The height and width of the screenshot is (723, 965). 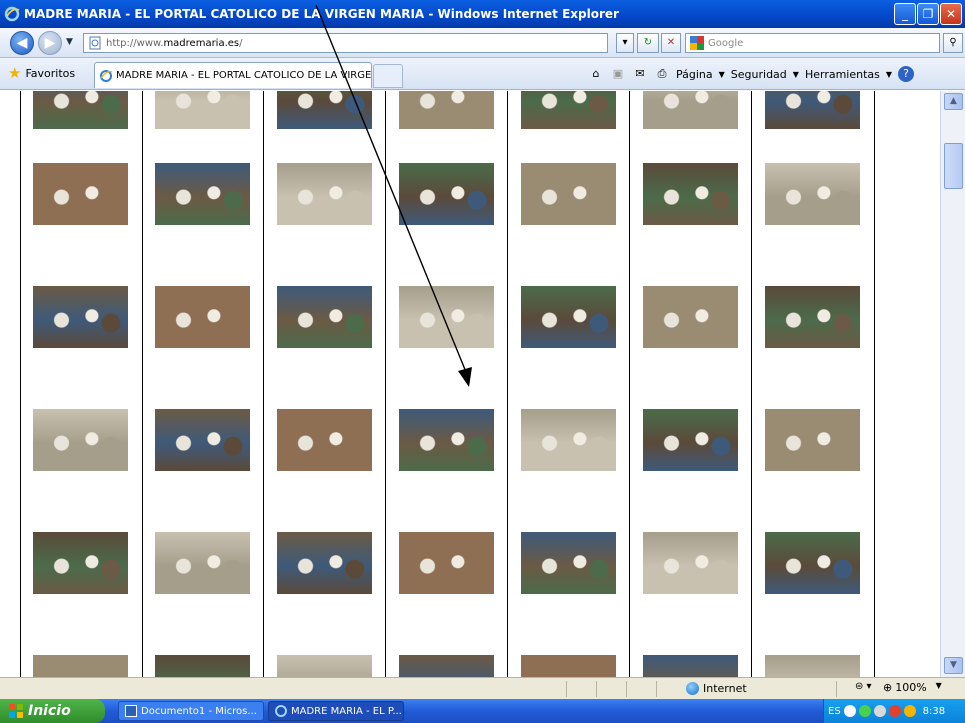 What do you see at coordinates (951, 14) in the screenshot?
I see `close-button: ✕` at bounding box center [951, 14].